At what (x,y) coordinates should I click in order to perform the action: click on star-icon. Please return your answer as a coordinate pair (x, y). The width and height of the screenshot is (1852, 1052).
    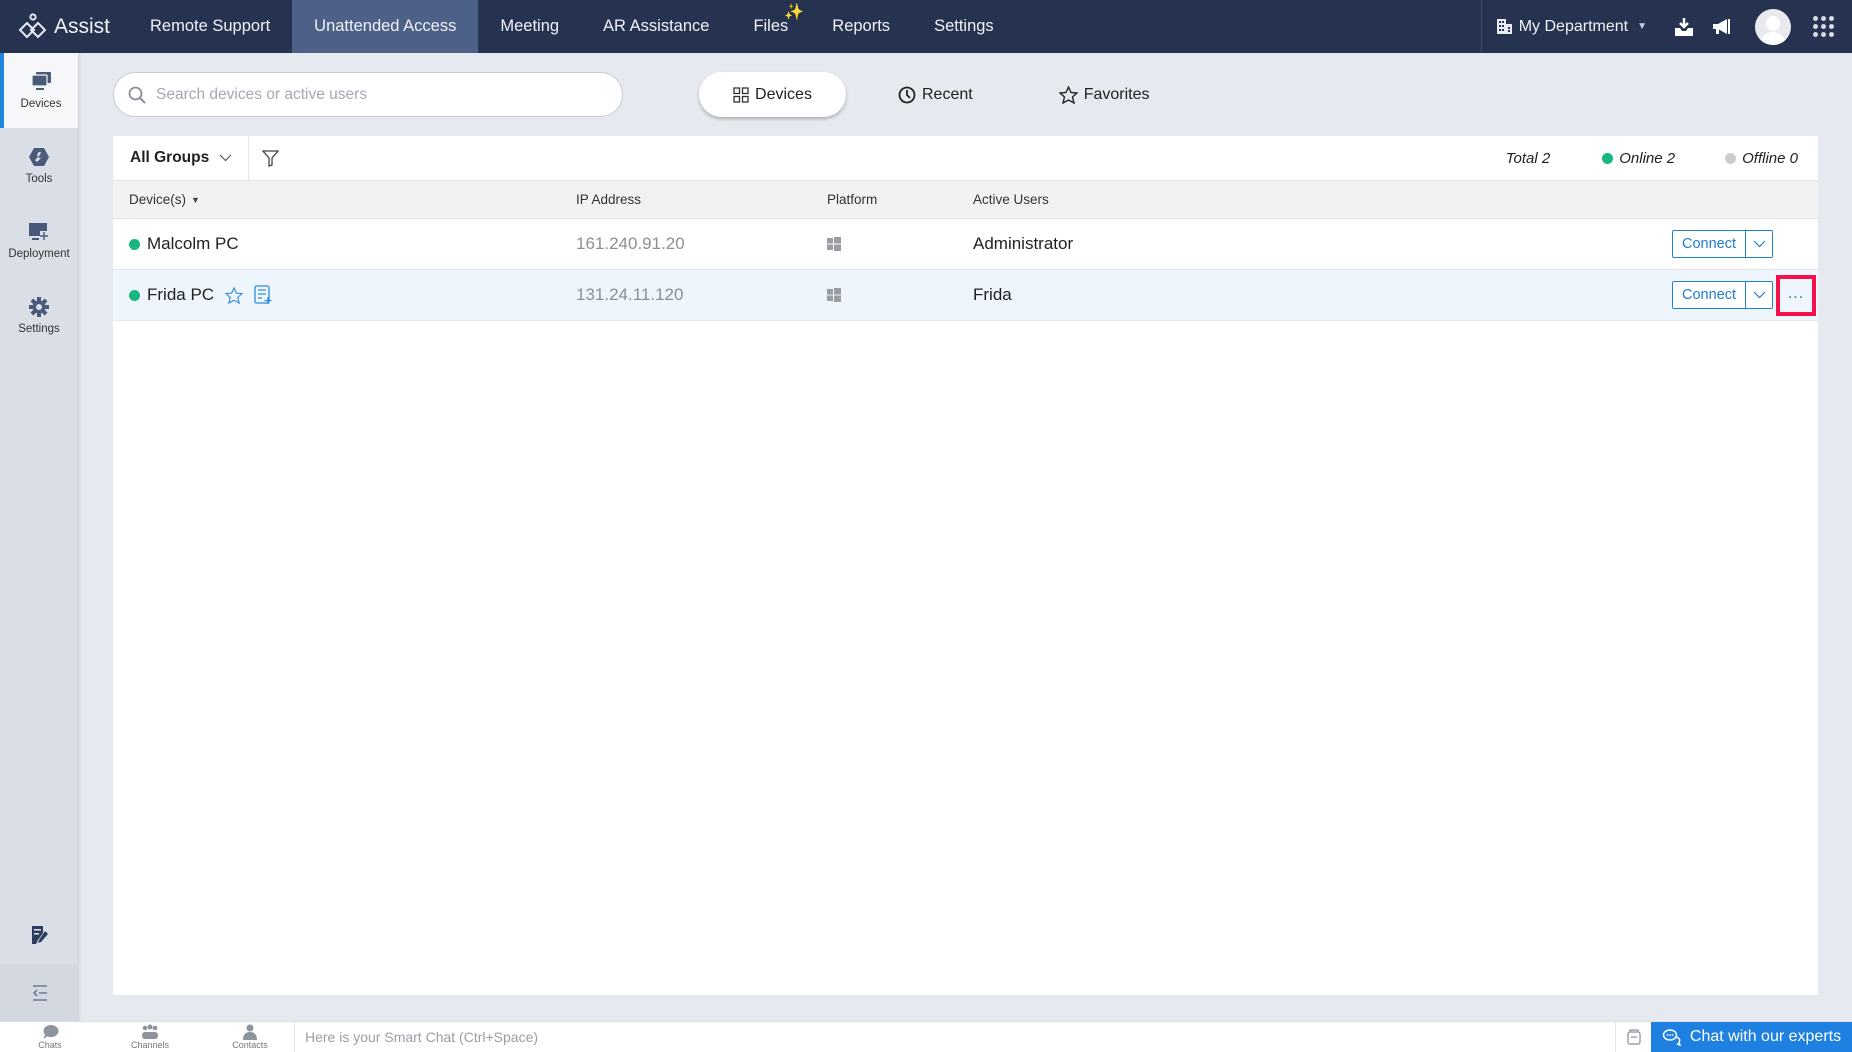
    Looking at the image, I should click on (1068, 94).